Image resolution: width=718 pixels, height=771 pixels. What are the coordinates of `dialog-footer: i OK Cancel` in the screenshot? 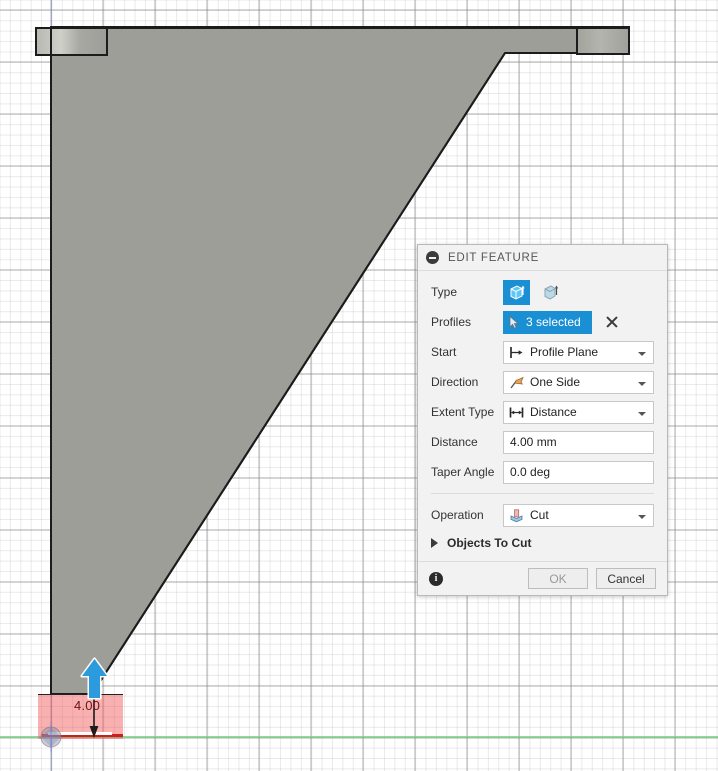 It's located at (542, 578).